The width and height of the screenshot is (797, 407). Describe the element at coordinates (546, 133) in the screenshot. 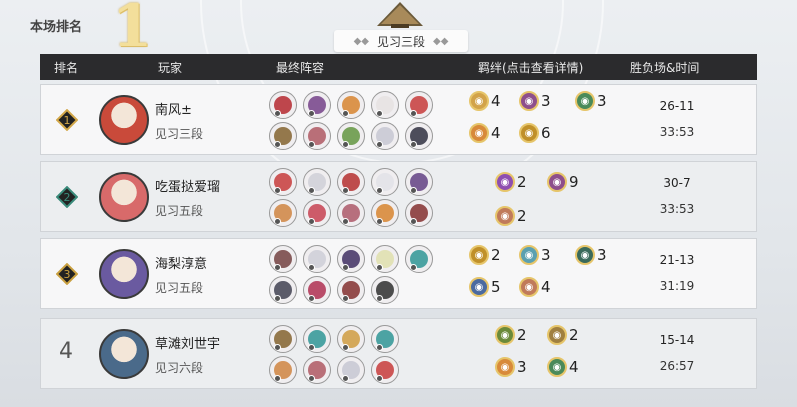

I see `bond-count: 6` at that location.